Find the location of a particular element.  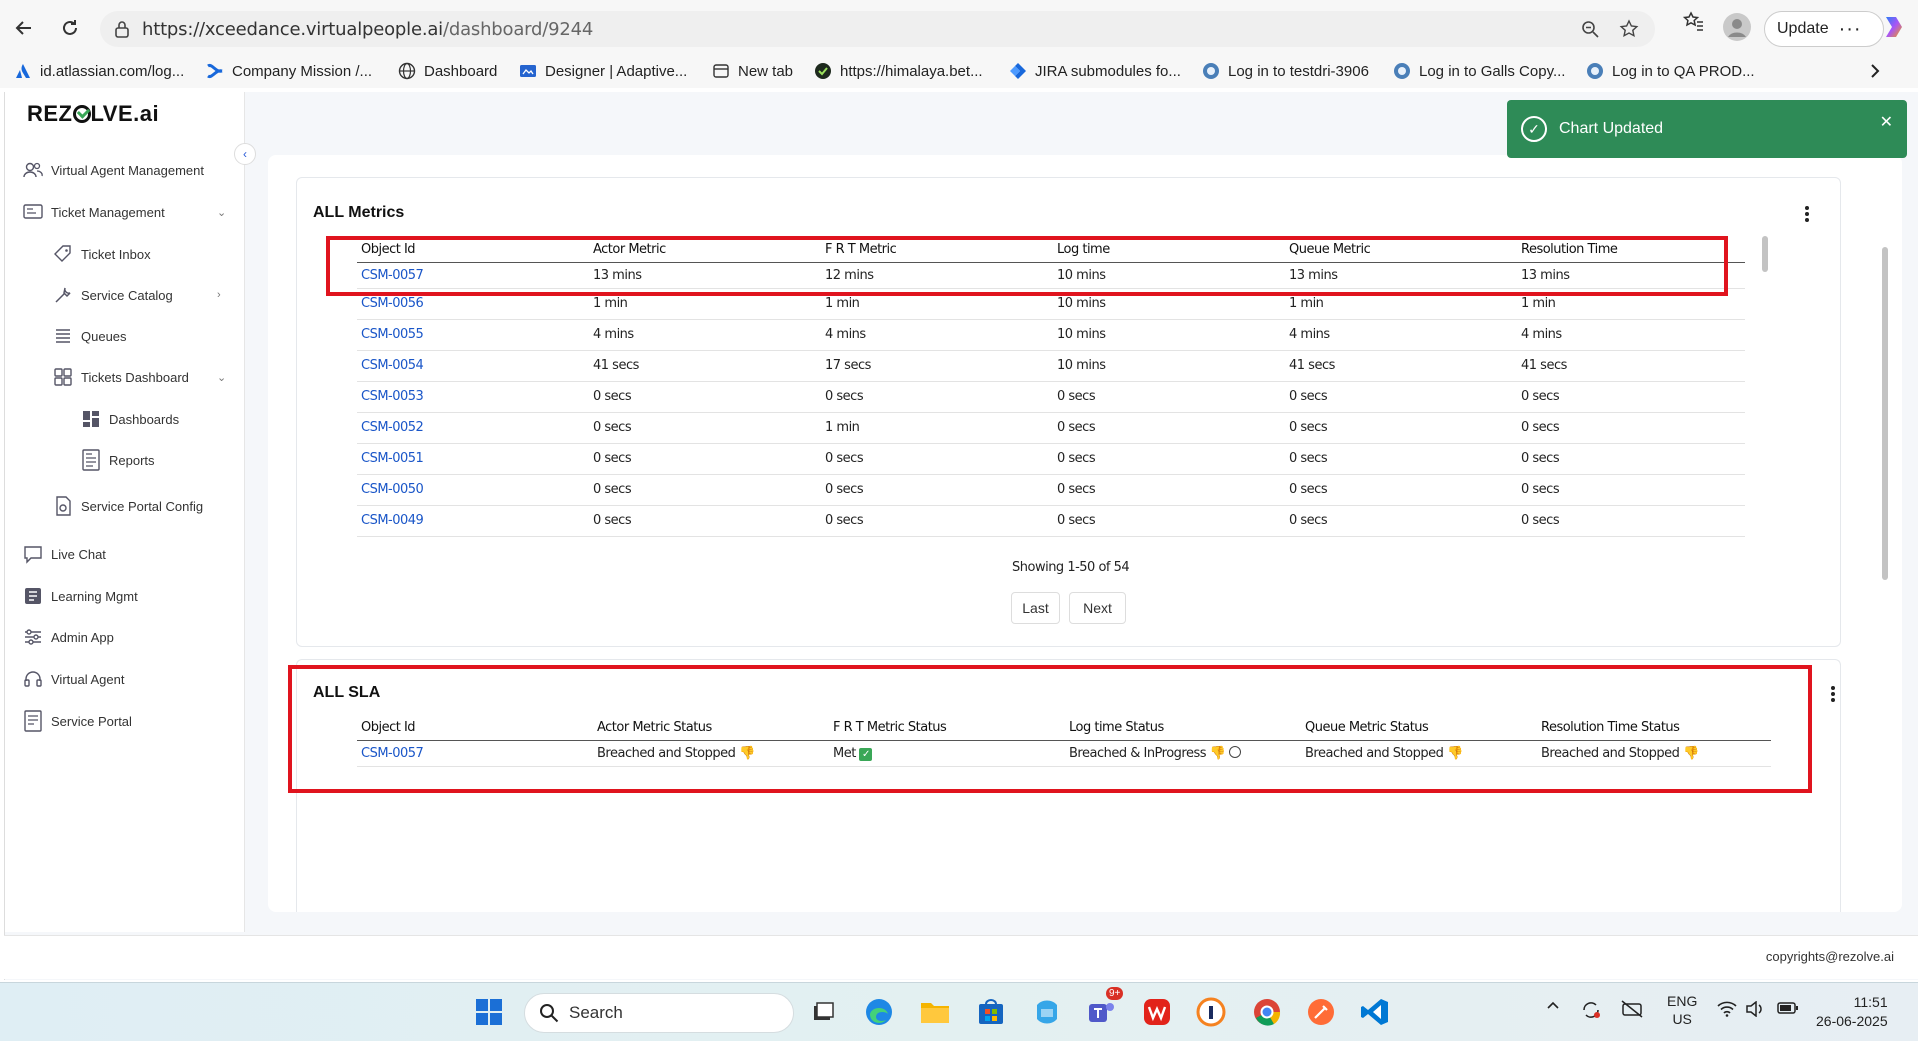

object-id-cell: CSM-0053 is located at coordinates (473, 397).